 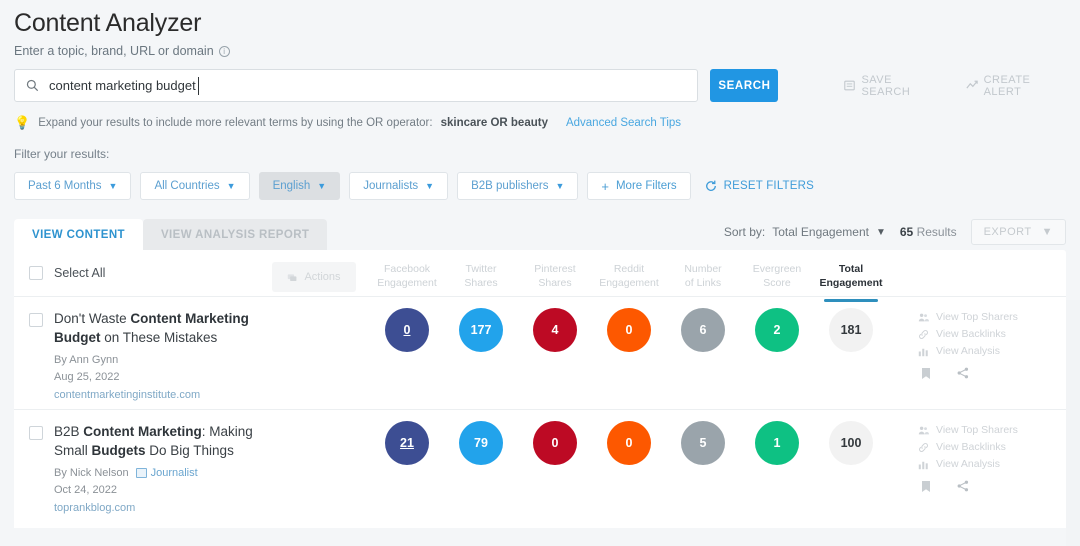 What do you see at coordinates (540, 51) in the screenshot?
I see `page-subtitle: Enter a topic, brand, URL or domain i` at bounding box center [540, 51].